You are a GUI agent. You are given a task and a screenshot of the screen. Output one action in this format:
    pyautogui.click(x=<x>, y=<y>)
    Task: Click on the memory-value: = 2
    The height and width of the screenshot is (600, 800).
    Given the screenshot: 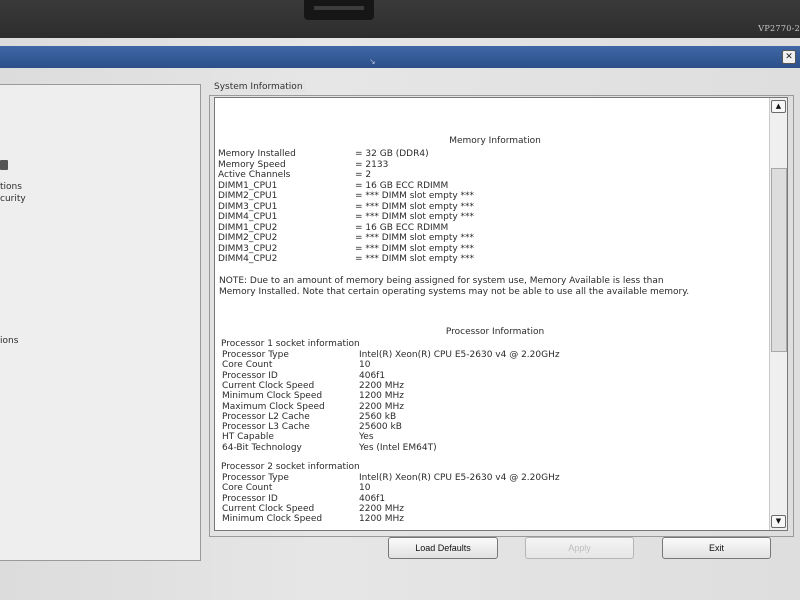 What is the action you would take?
    pyautogui.click(x=363, y=175)
    